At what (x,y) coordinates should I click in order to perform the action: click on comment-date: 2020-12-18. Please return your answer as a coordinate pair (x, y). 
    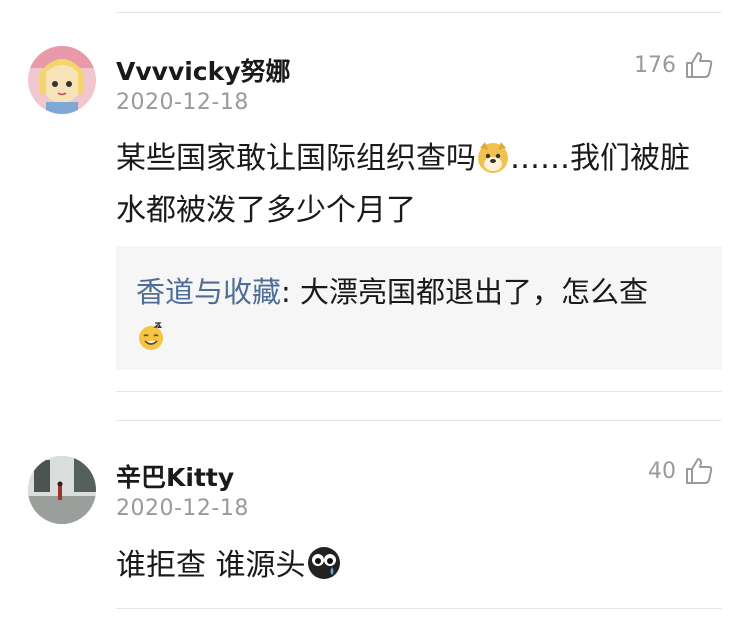
    Looking at the image, I should click on (182, 508).